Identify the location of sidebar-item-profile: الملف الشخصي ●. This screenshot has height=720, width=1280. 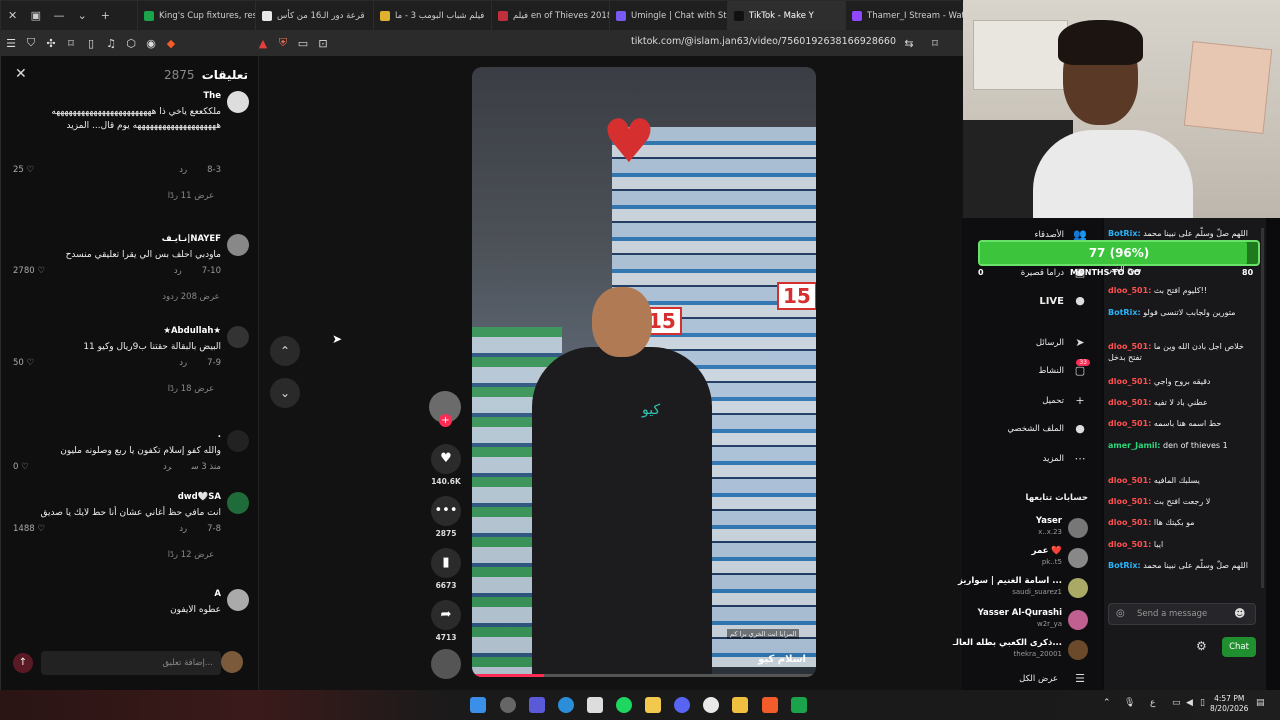
(1032, 431).